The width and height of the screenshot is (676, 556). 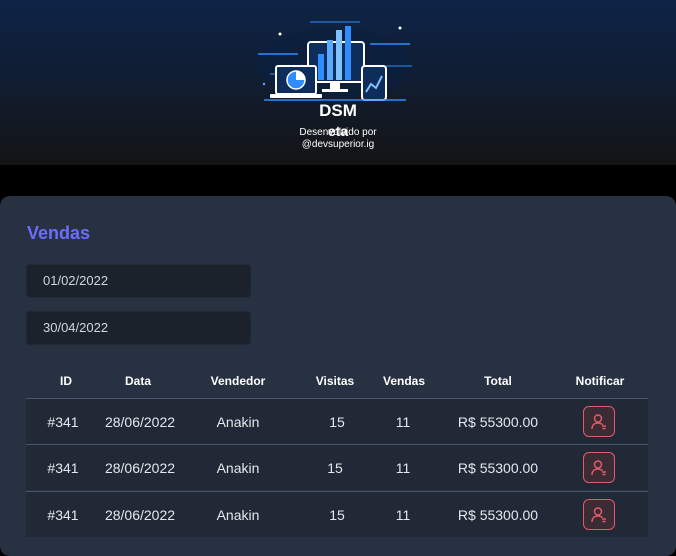 What do you see at coordinates (335, 381) in the screenshot?
I see `column-header-visits: Visitas` at bounding box center [335, 381].